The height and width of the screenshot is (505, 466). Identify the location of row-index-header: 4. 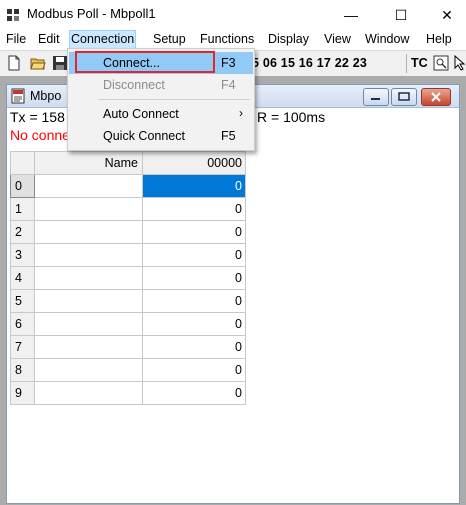
(22, 278).